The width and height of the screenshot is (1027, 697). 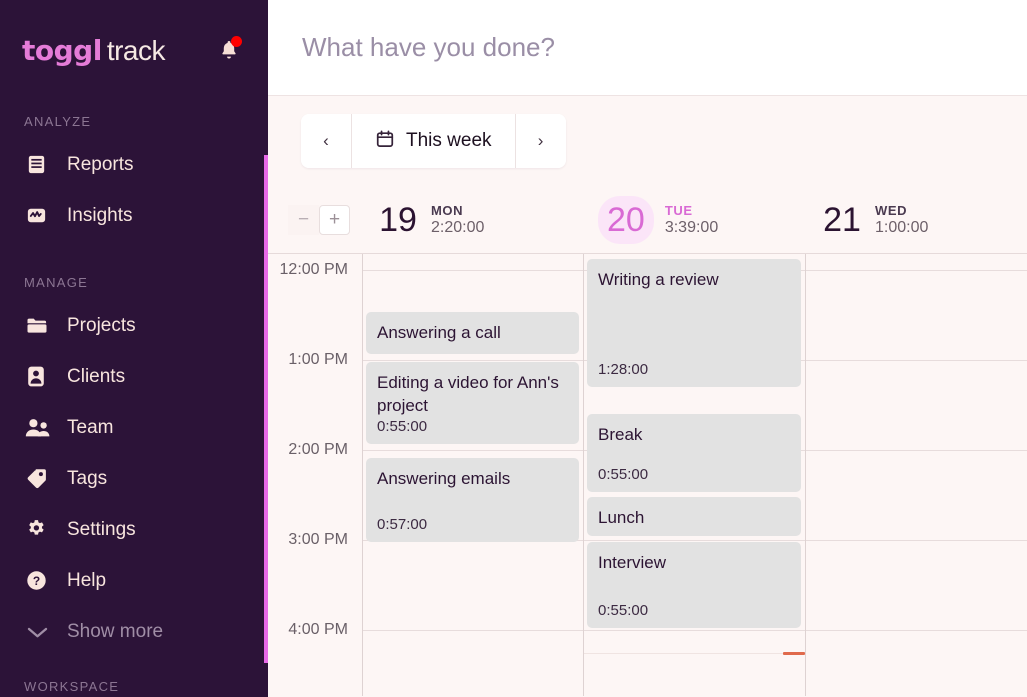 I want to click on date-range-selector: This week, so click(x=433, y=141).